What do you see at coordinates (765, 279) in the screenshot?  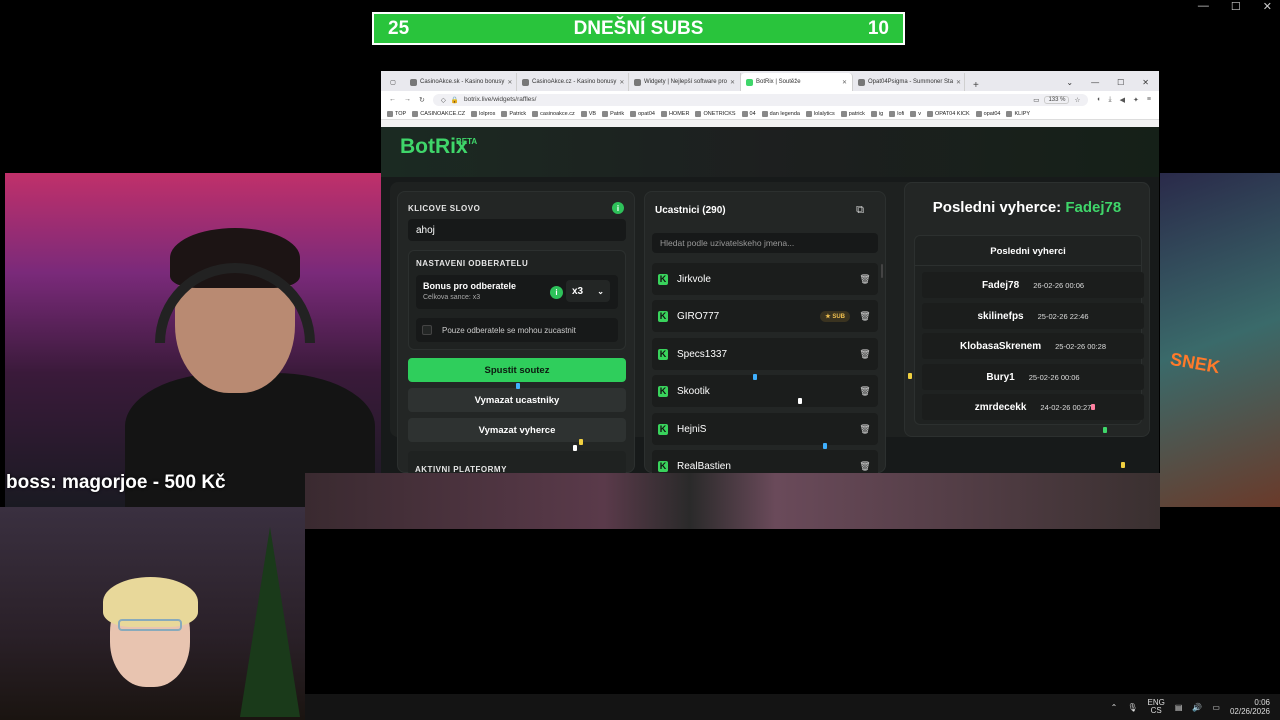 I see `participant-row: K Jirkvole 🗑` at bounding box center [765, 279].